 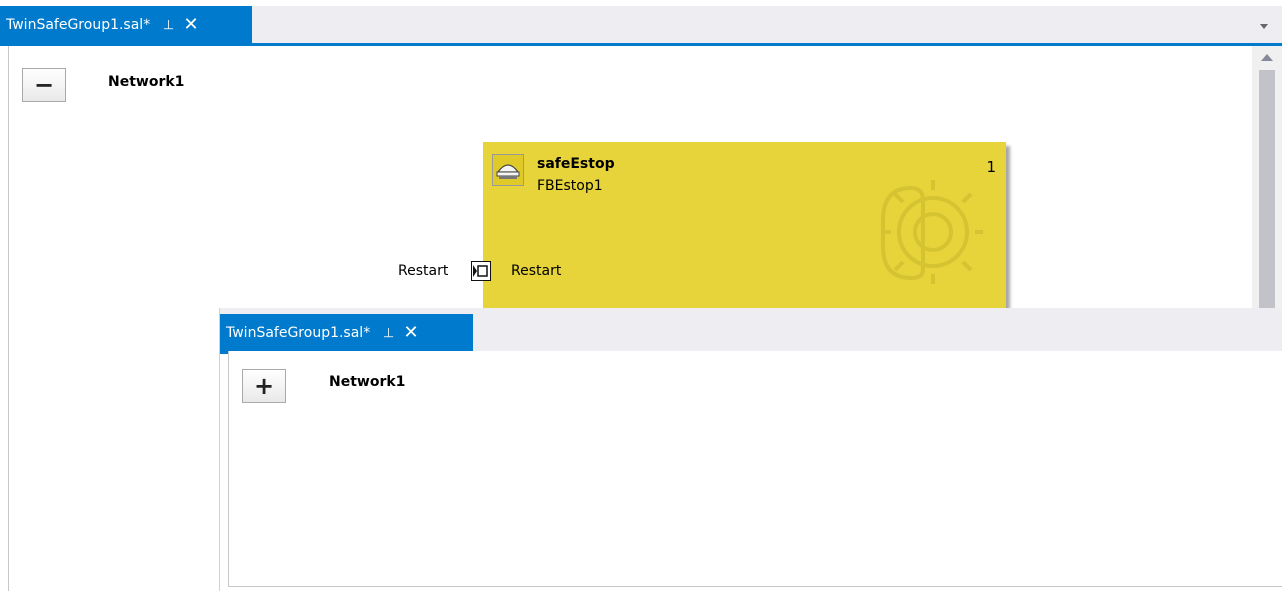 I want to click on block-type-name: safeEstop, so click(x=576, y=164).